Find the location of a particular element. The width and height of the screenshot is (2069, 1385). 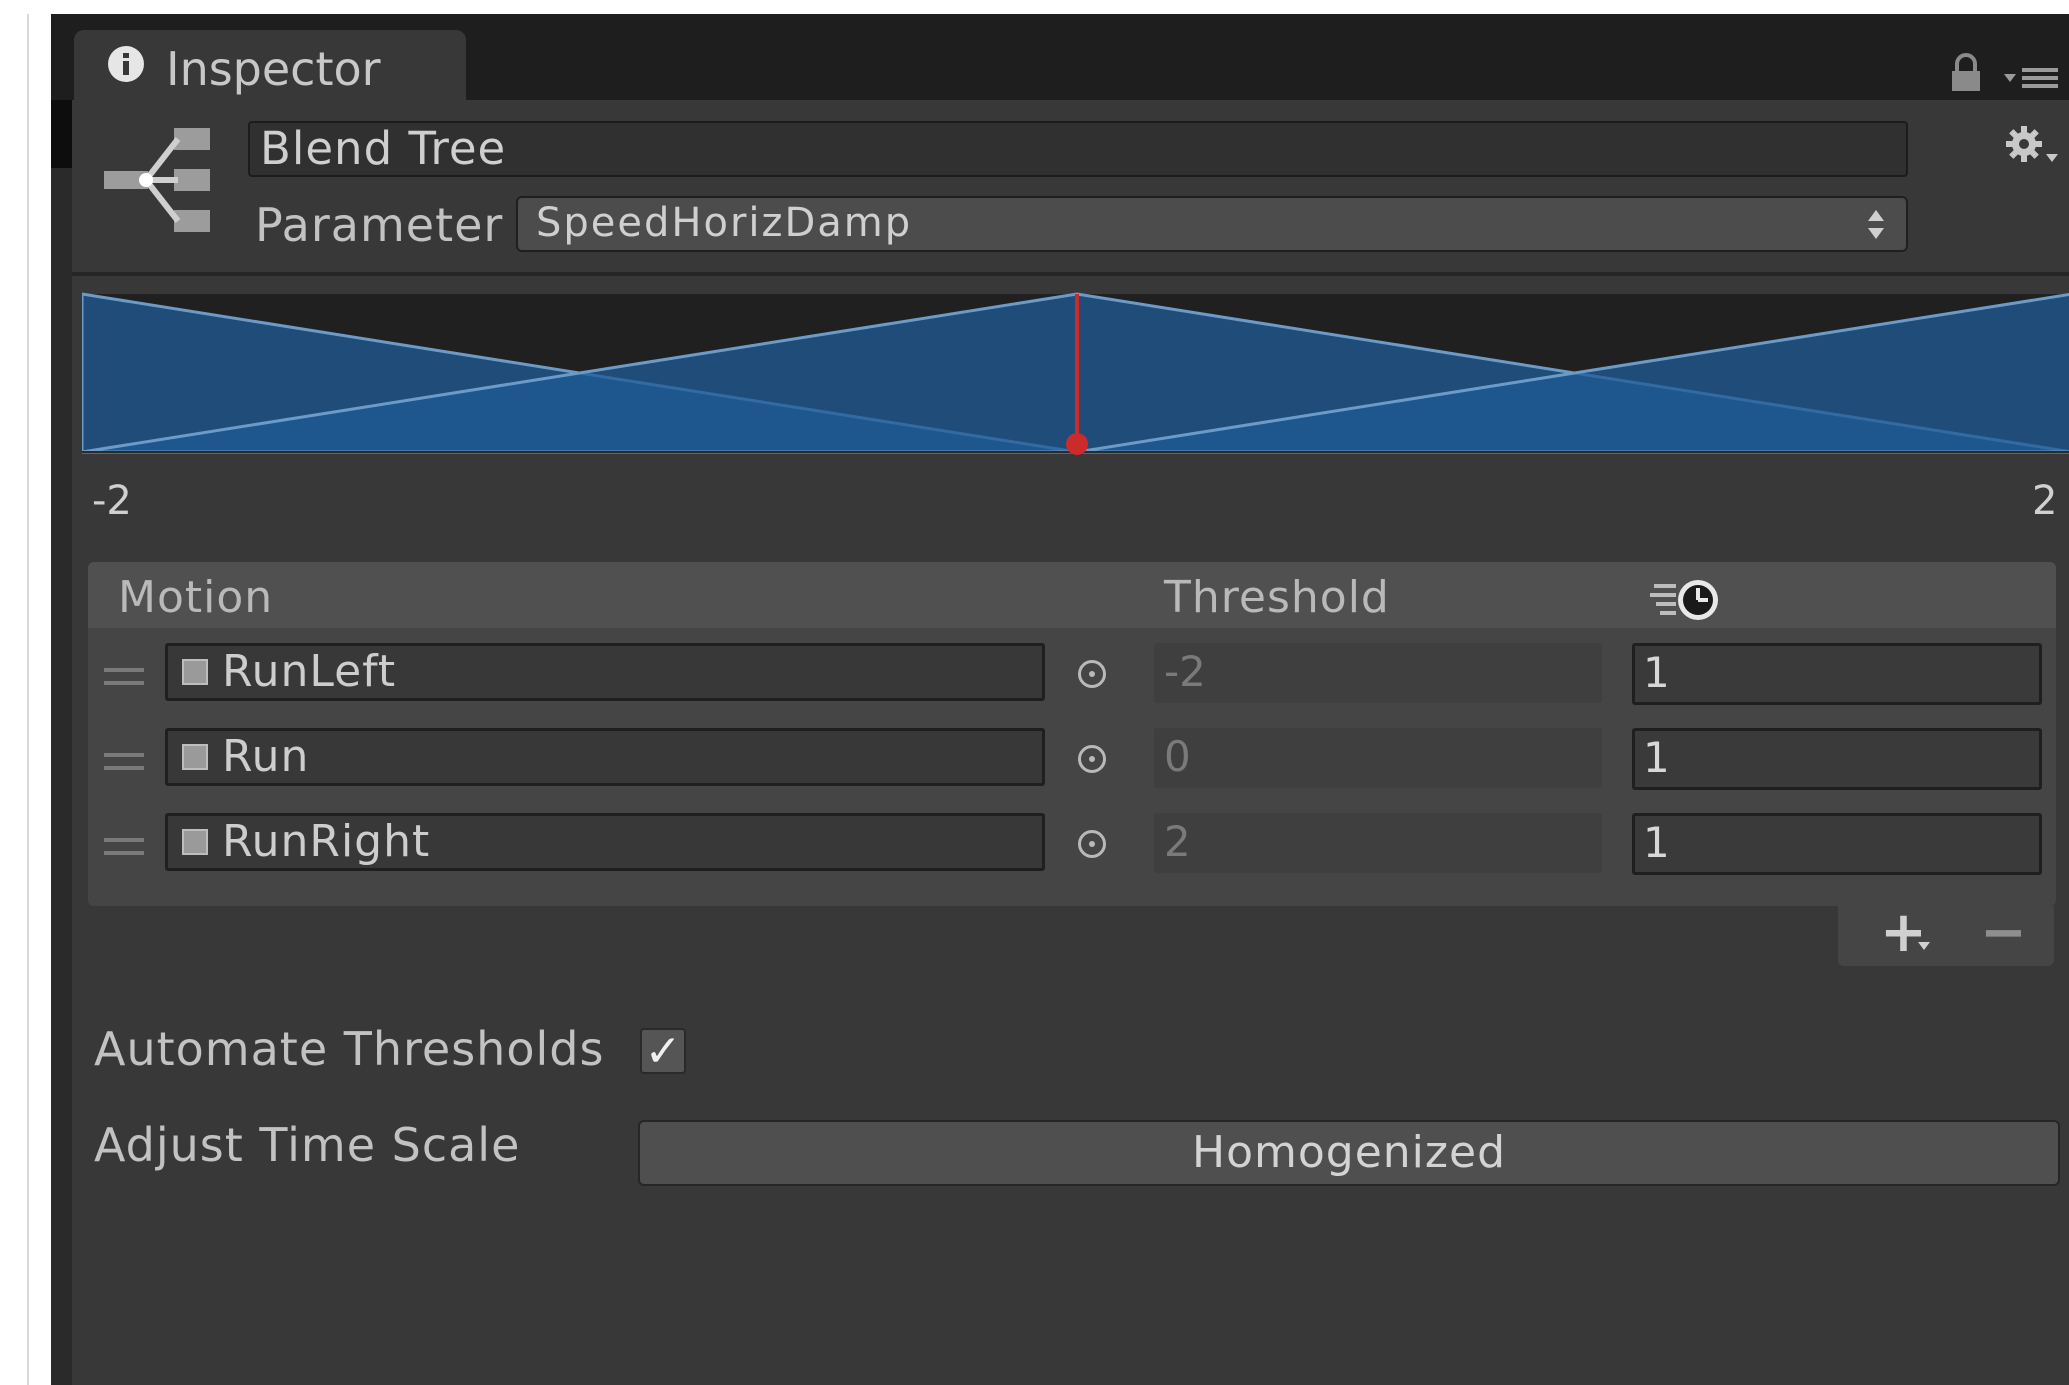

remove-motion-button: − is located at coordinates (2003, 932).